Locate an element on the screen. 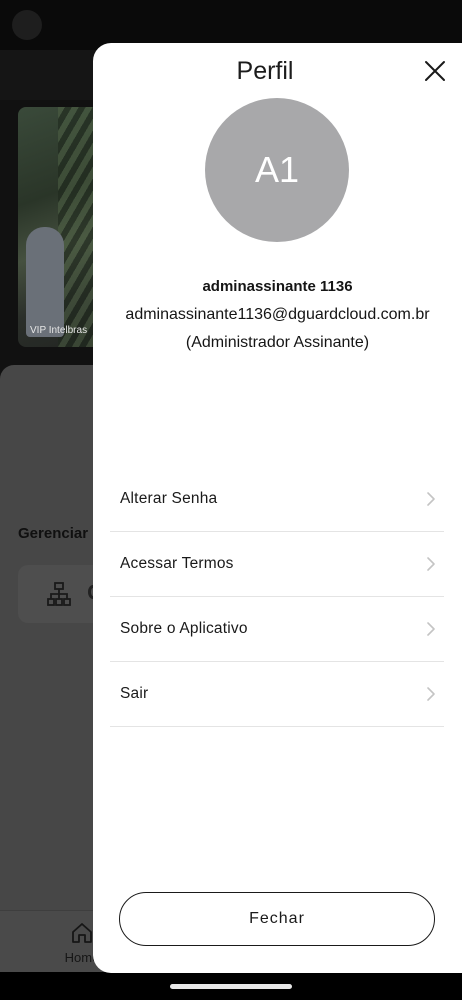 The height and width of the screenshot is (1000, 462). menu-item-label: Alterar Senha is located at coordinates (169, 498).